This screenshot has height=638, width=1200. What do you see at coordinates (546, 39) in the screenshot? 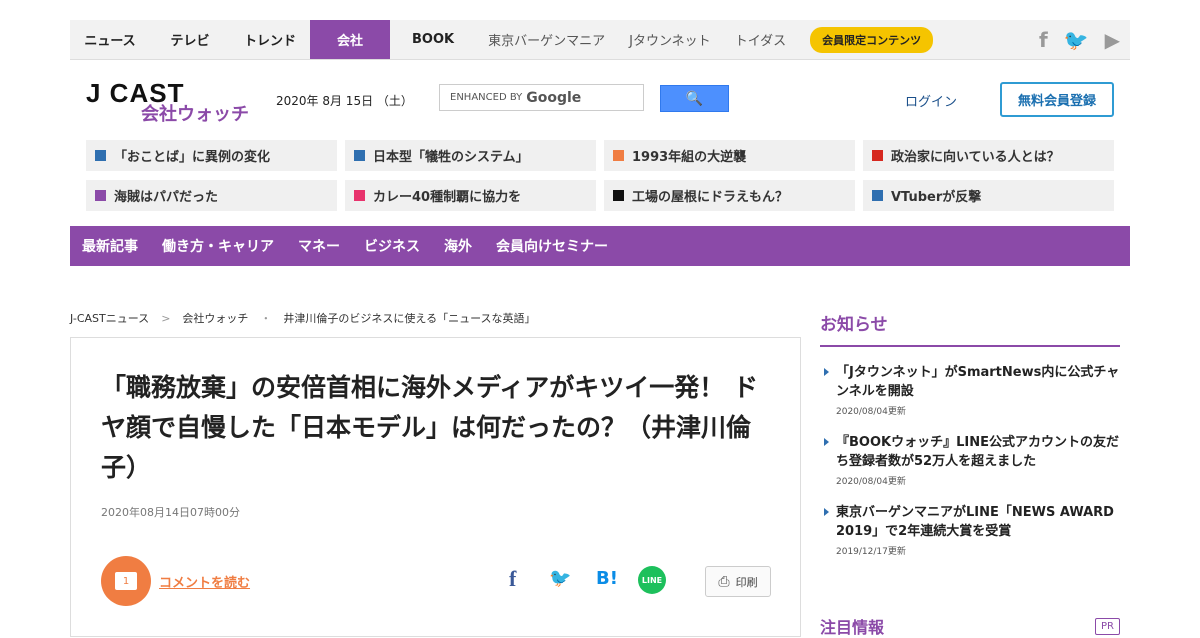
I see `nav-bargain-mania: 東京バーゲンマニア` at bounding box center [546, 39].